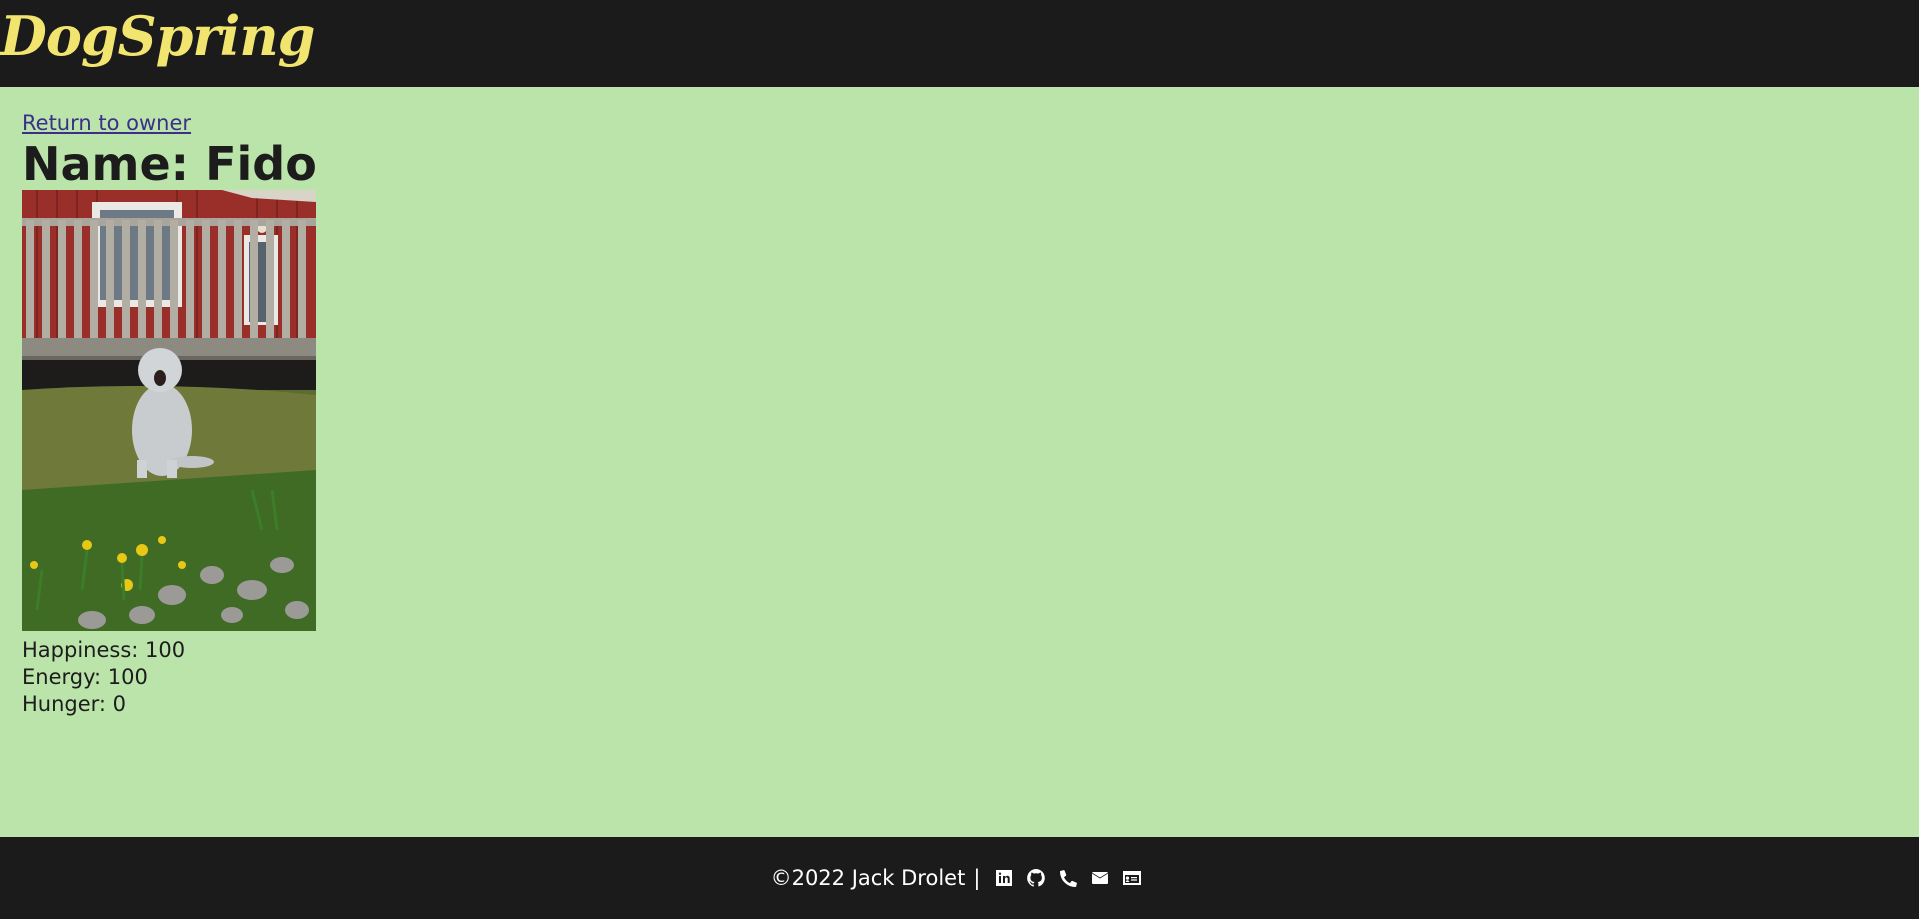 The width and height of the screenshot is (1919, 919). I want to click on dog-stats: Happiness: 100 Energy: 100 Hunger: 0, so click(169, 677).